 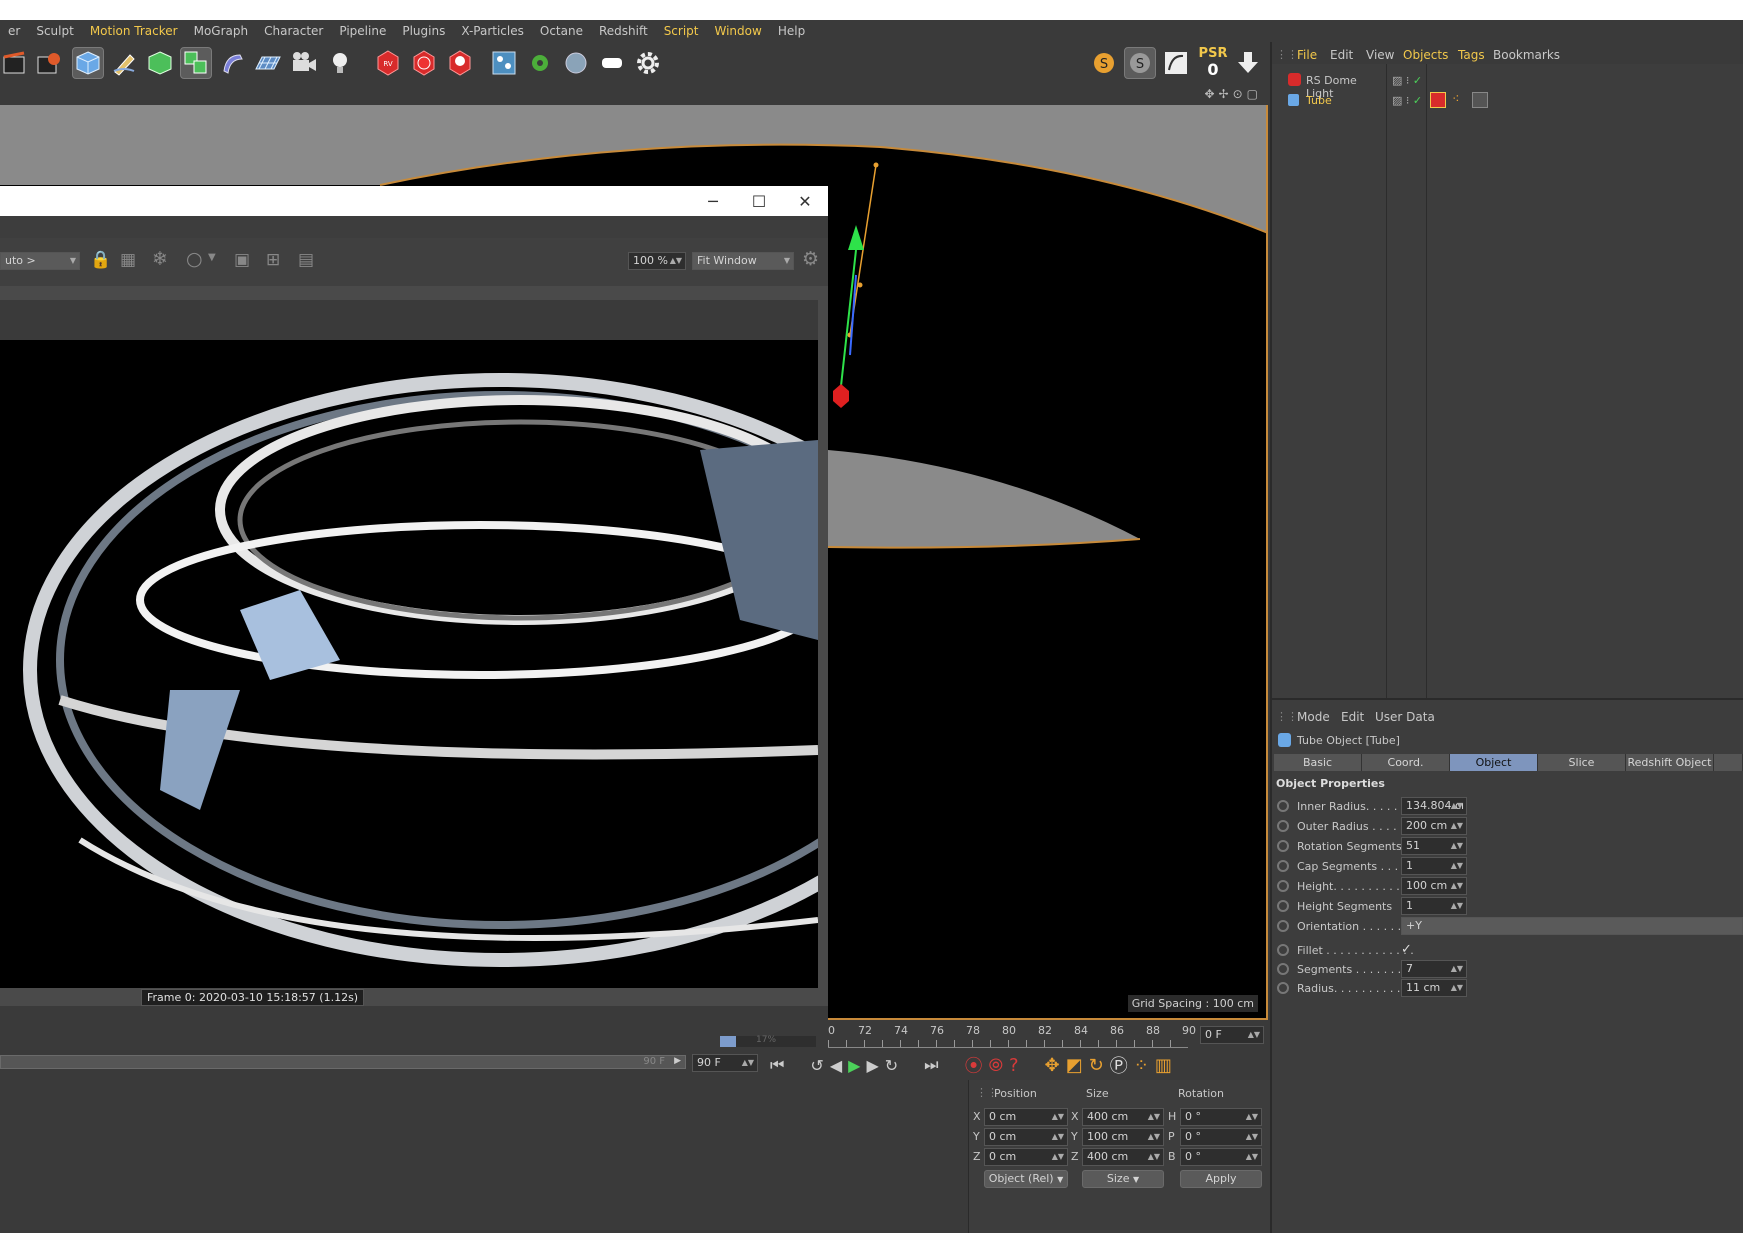 I want to click on floor-button, so click(x=268, y=63).